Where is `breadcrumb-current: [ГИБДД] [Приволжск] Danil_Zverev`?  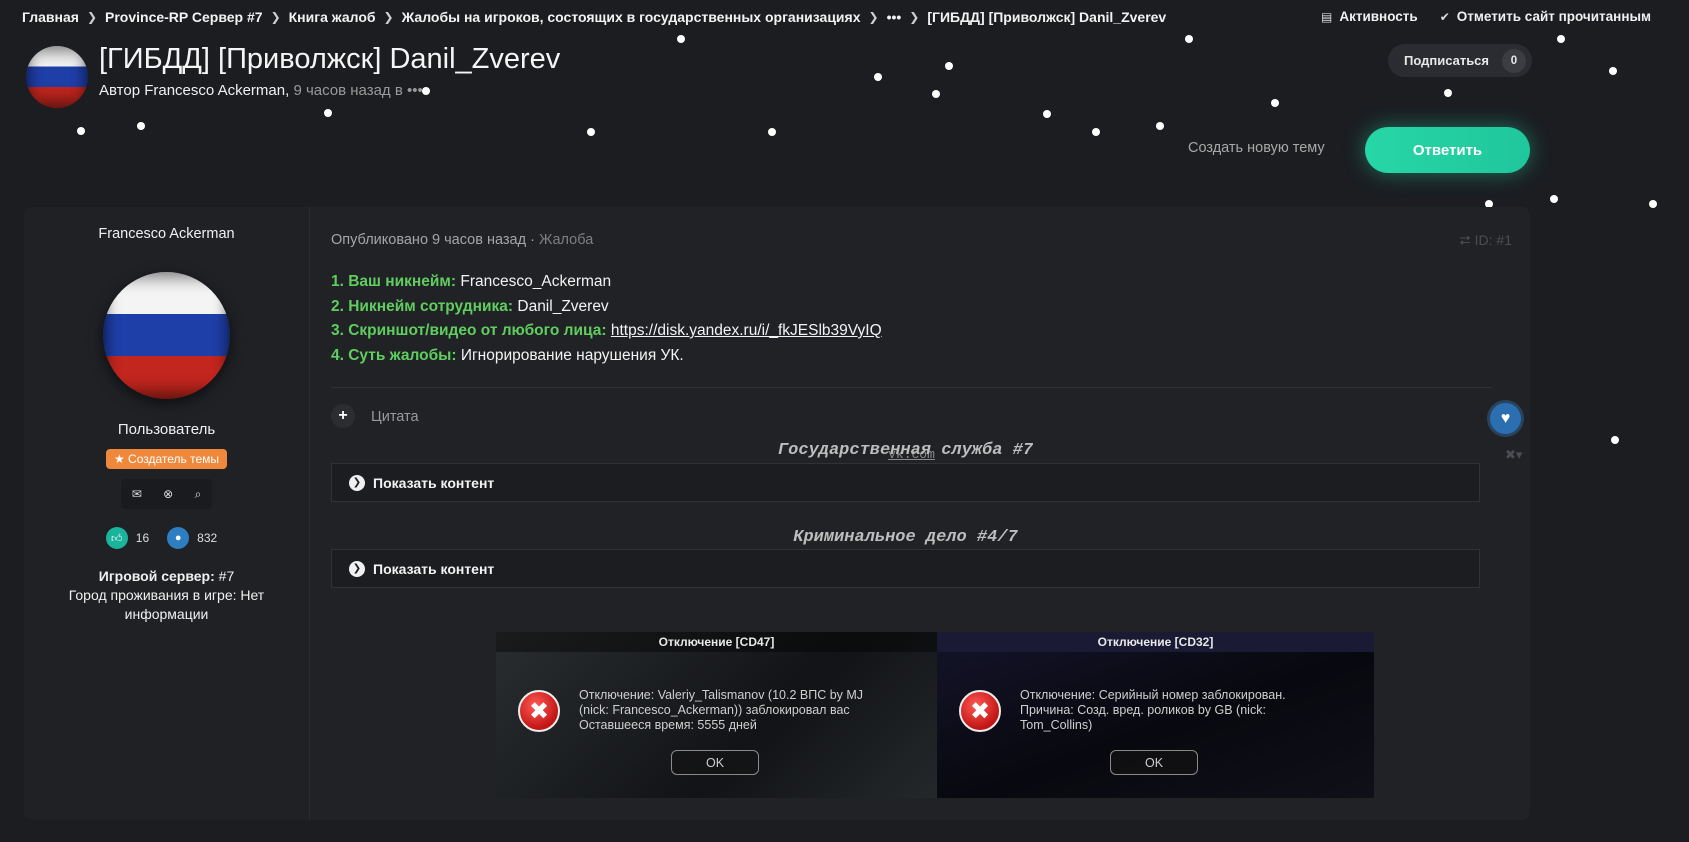 breadcrumb-current: [ГИБДД] [Приволжск] Danil_Zverev is located at coordinates (1046, 17).